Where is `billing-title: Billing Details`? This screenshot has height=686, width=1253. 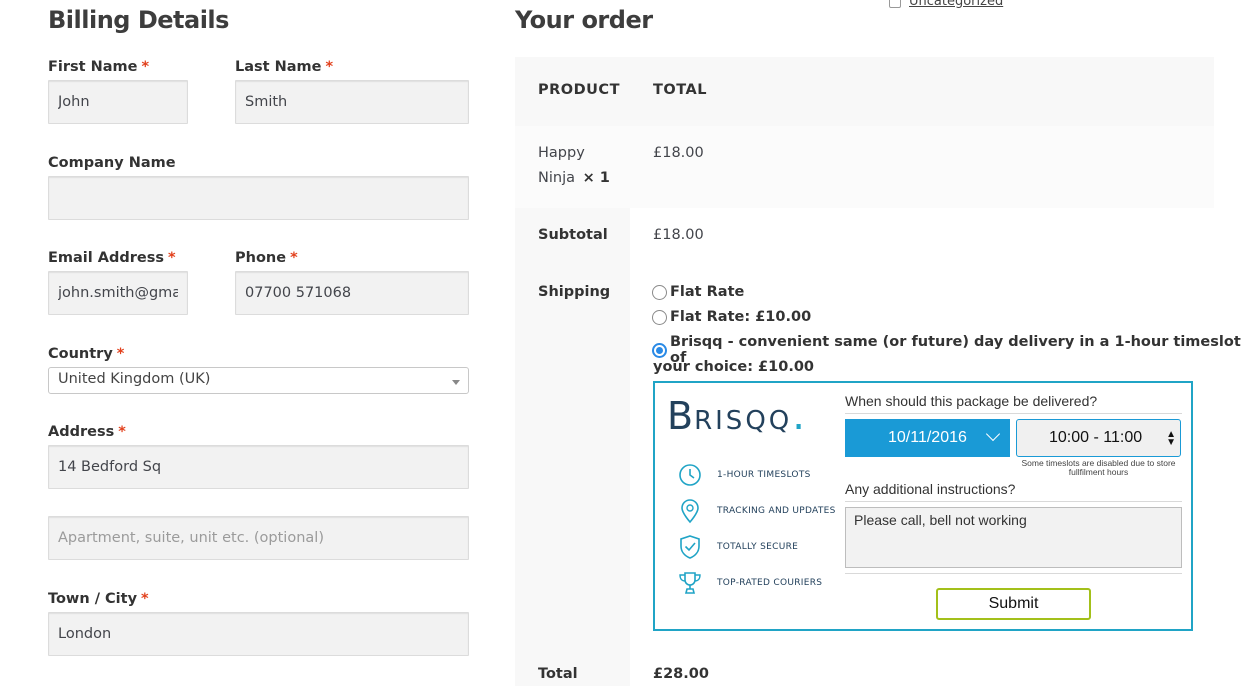
billing-title: Billing Details is located at coordinates (138, 20).